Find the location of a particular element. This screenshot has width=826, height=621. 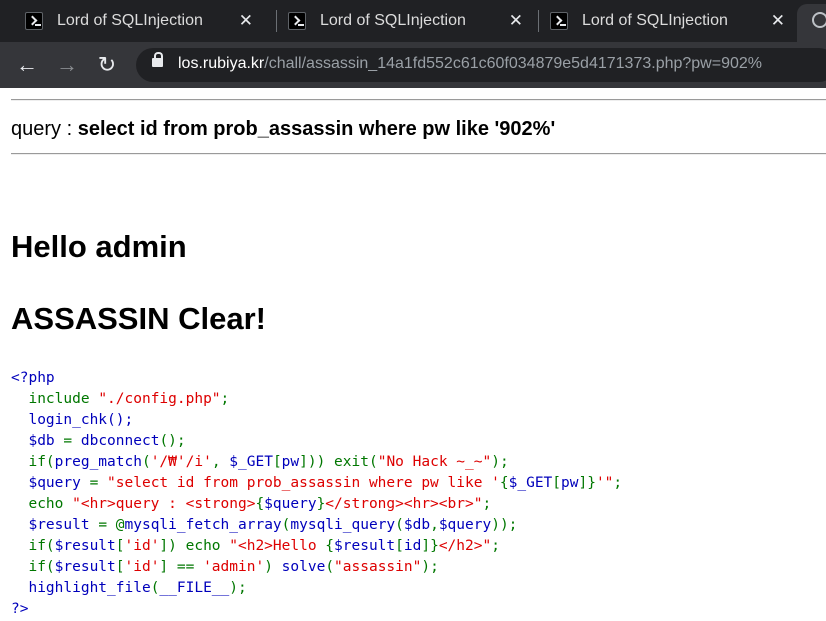

code-token: "./config.php" is located at coordinates (159, 399).